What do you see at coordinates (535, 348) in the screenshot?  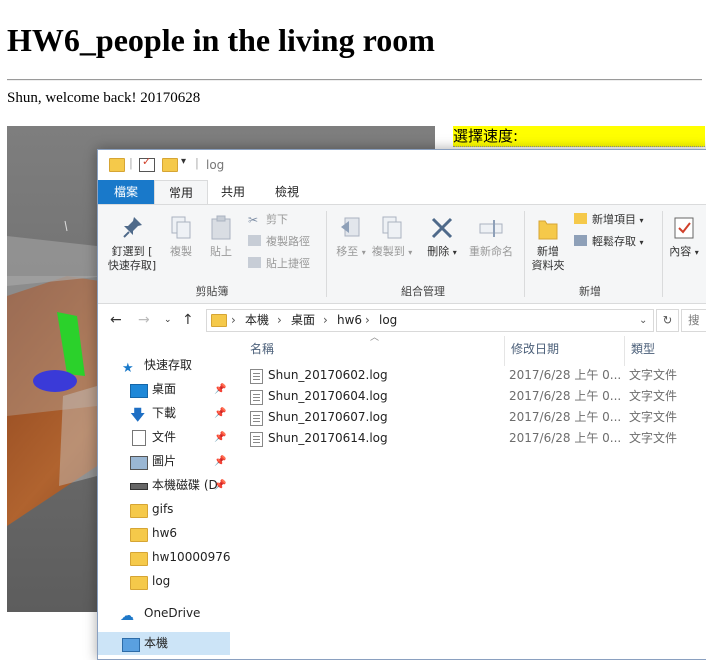 I see `column-header-date: 修改日期` at bounding box center [535, 348].